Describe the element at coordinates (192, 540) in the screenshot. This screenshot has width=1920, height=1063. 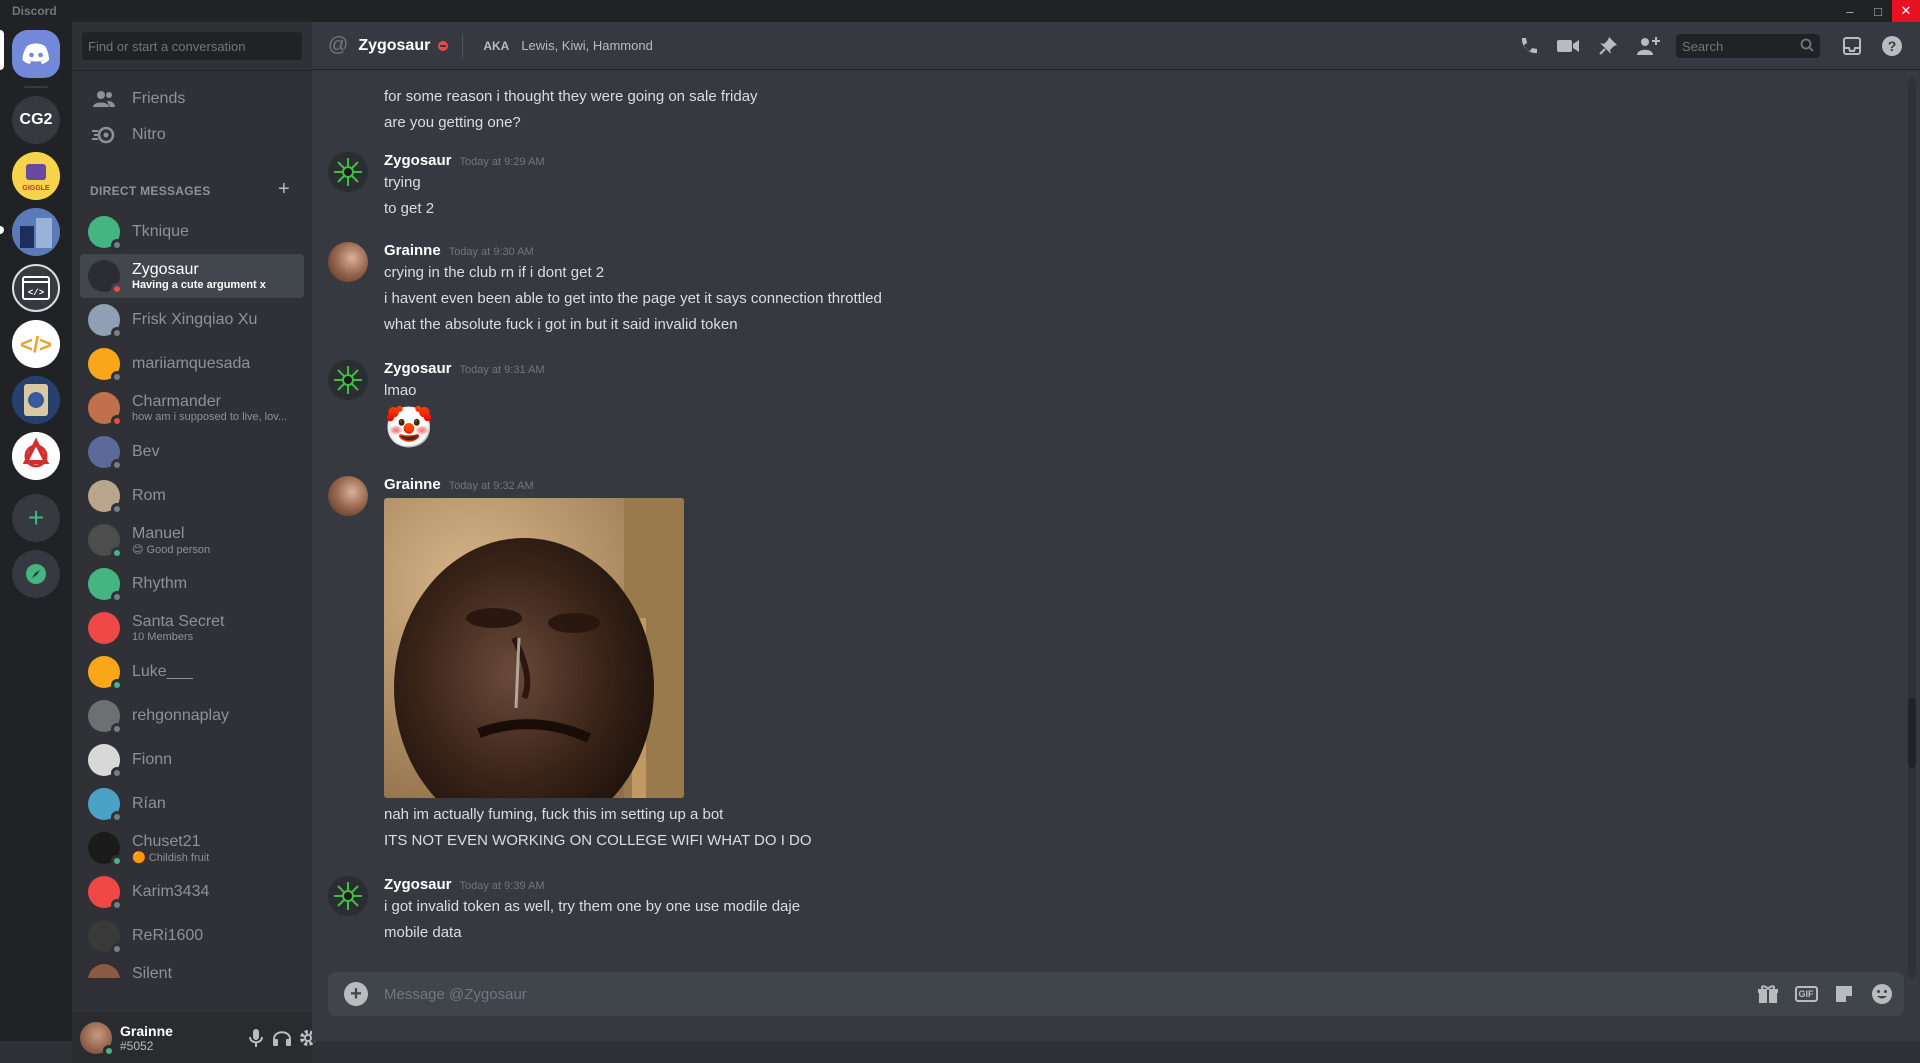
I see `dm-item: Manuel 😊 Good person` at that location.